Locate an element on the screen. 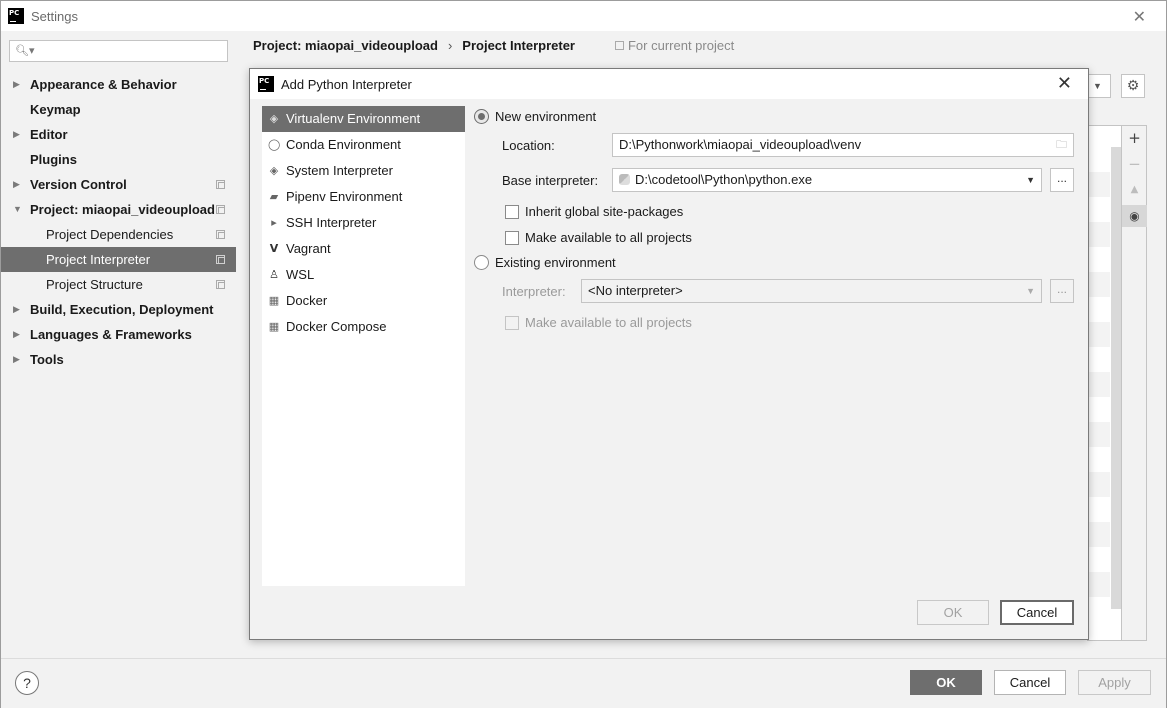 The image size is (1167, 708). sidebar-item-project-dependencies: Project Dependencies is located at coordinates (118, 234).